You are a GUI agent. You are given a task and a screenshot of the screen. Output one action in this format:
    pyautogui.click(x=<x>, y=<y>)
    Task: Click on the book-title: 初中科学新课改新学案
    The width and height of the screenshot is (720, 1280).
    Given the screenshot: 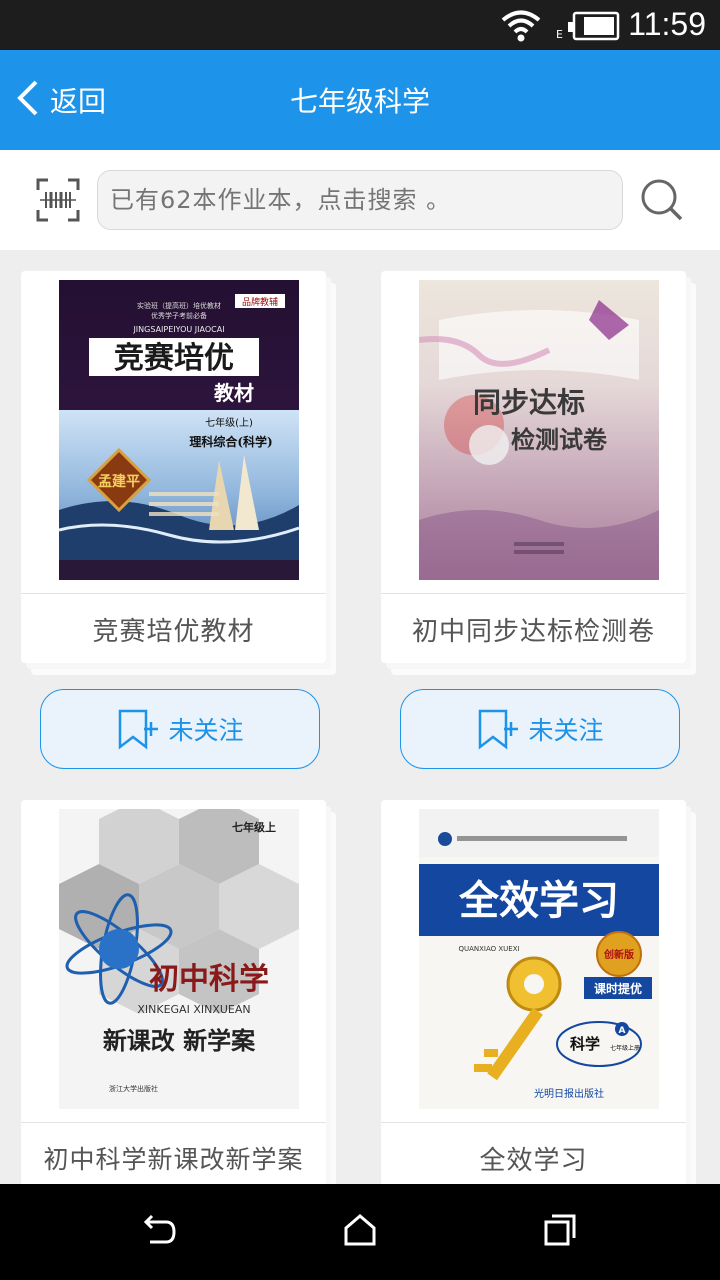 What is the action you would take?
    pyautogui.click(x=173, y=1159)
    